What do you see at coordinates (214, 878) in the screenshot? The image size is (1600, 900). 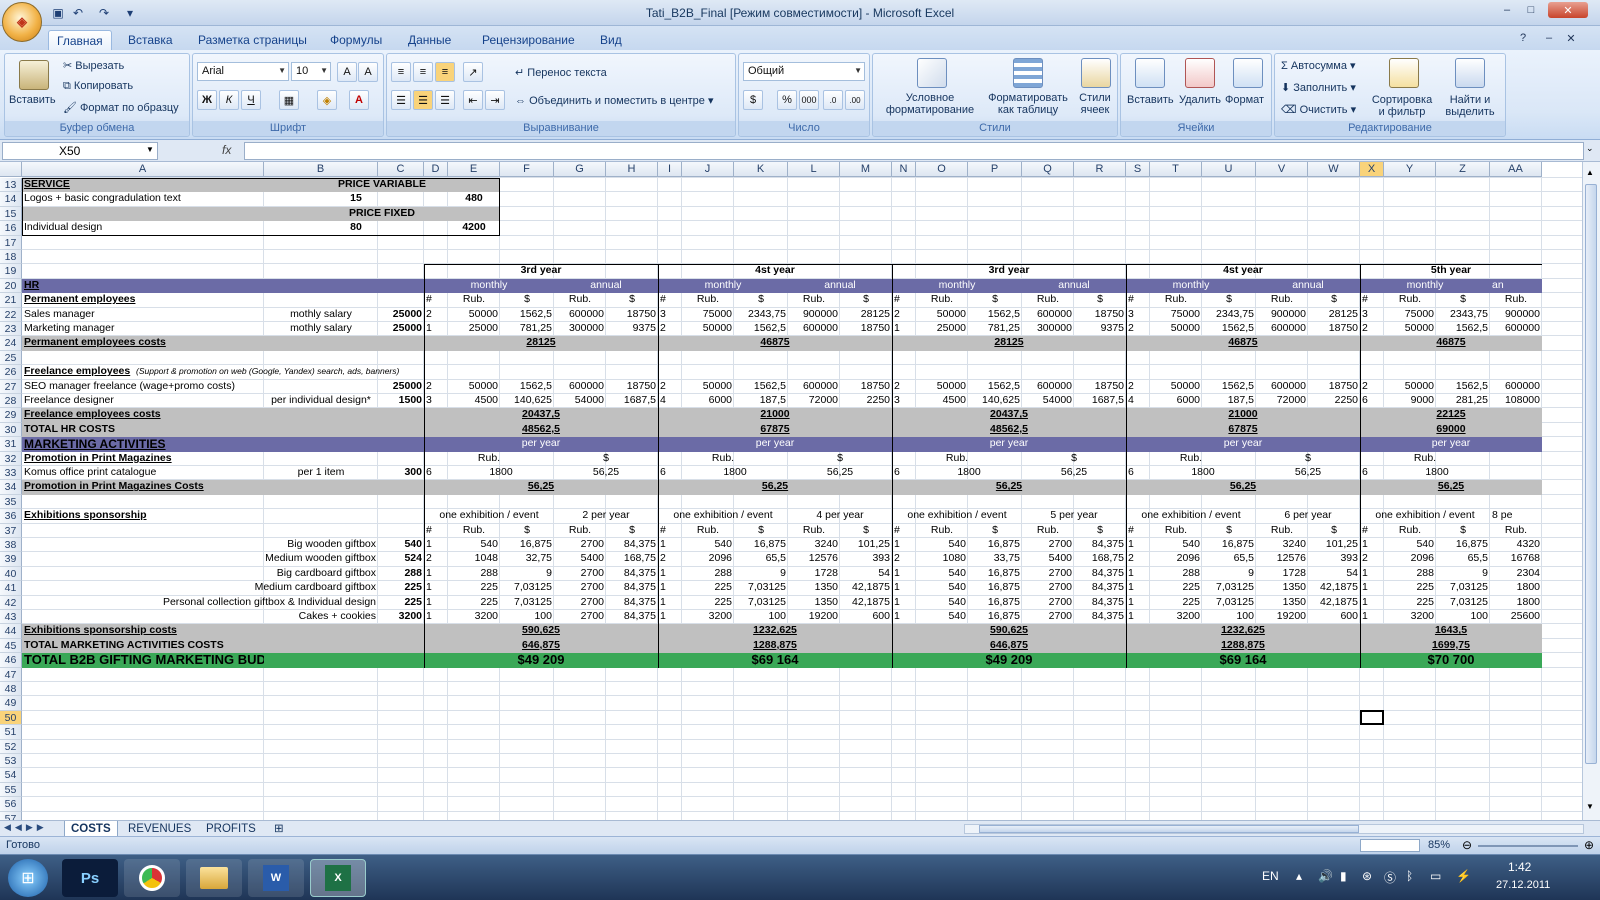 I see `taskbar-explorer` at bounding box center [214, 878].